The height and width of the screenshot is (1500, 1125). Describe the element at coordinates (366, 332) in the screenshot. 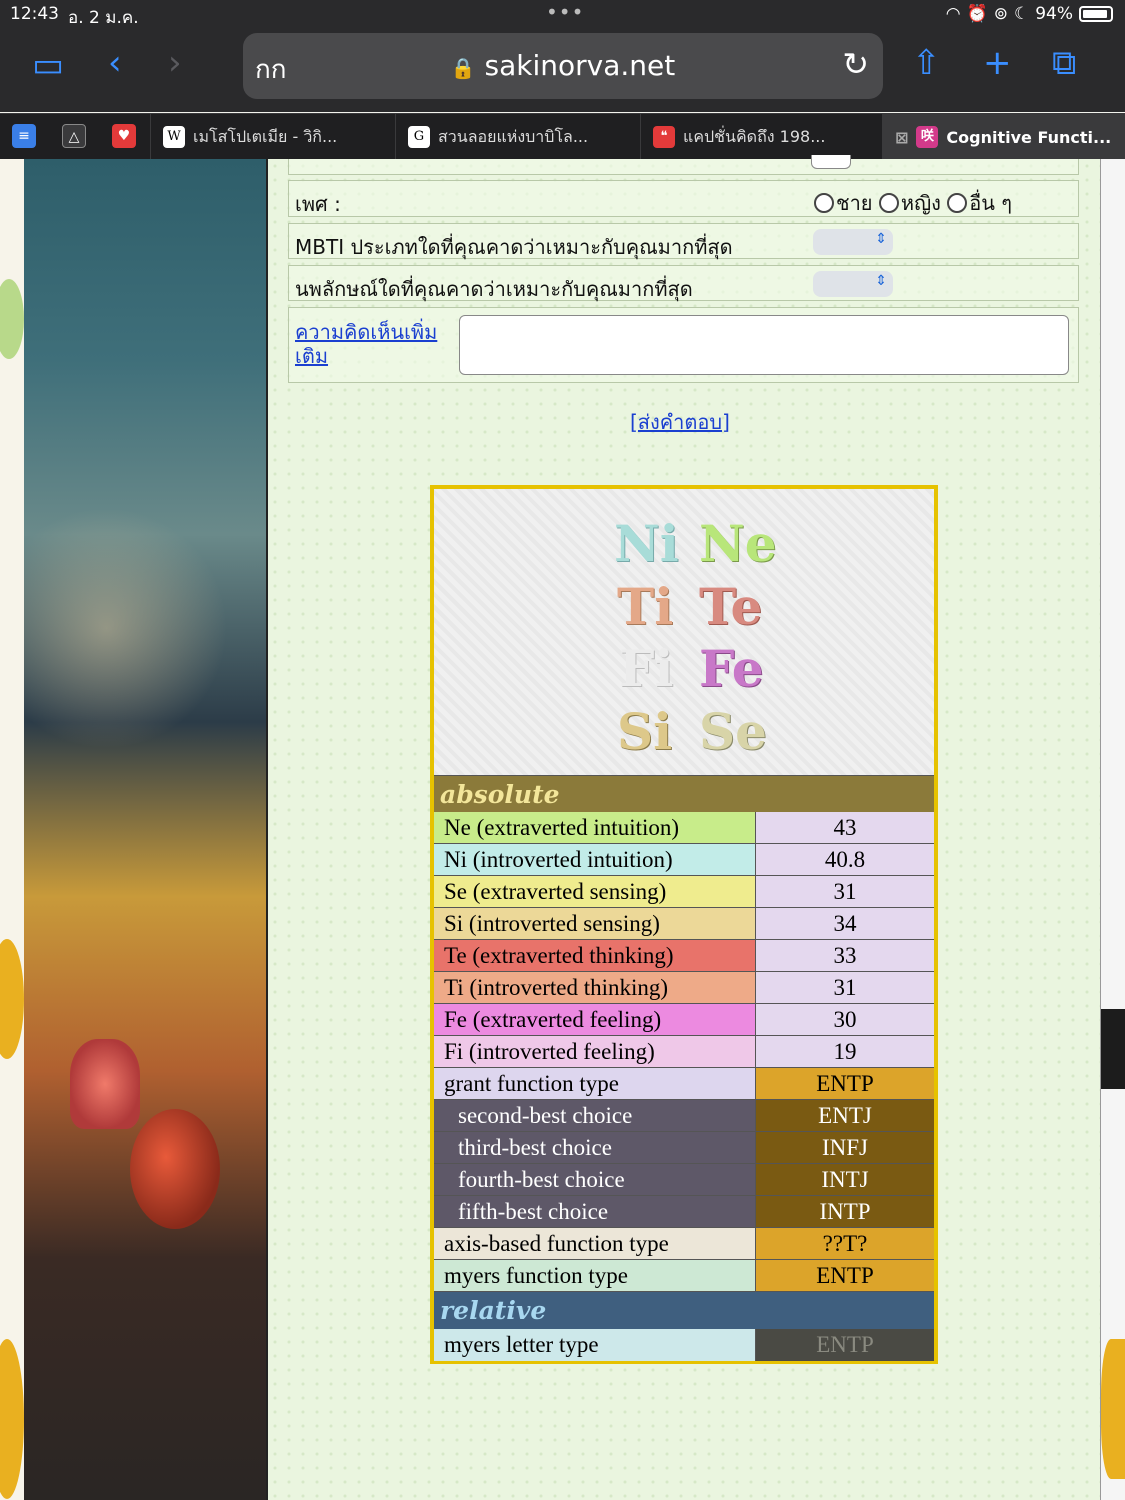

I see `comment-link-line: ความคิดเห็นเพิ่ม` at that location.